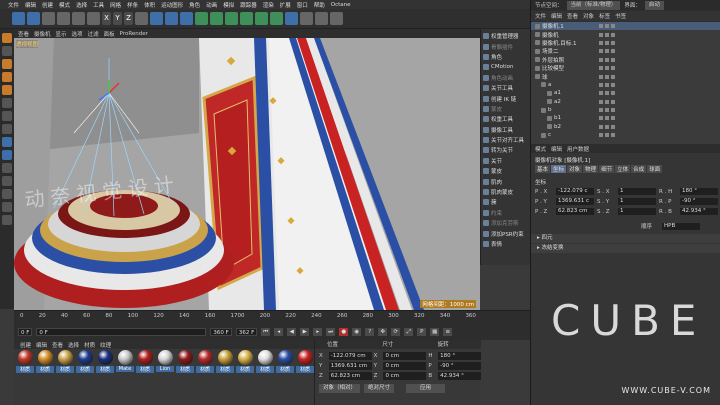 The image size is (720, 405). I want to click on apply-button: 应用, so click(426, 388).